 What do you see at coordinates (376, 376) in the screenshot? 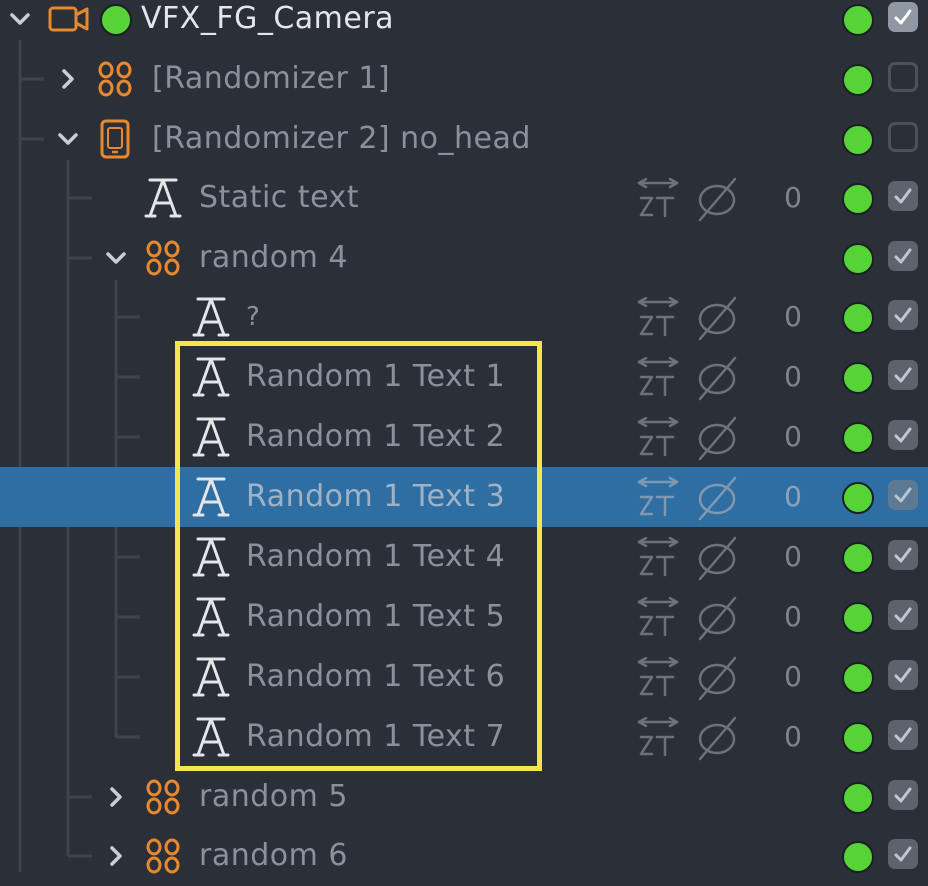
I see `tree-row-label: Random 1 Text 1` at bounding box center [376, 376].